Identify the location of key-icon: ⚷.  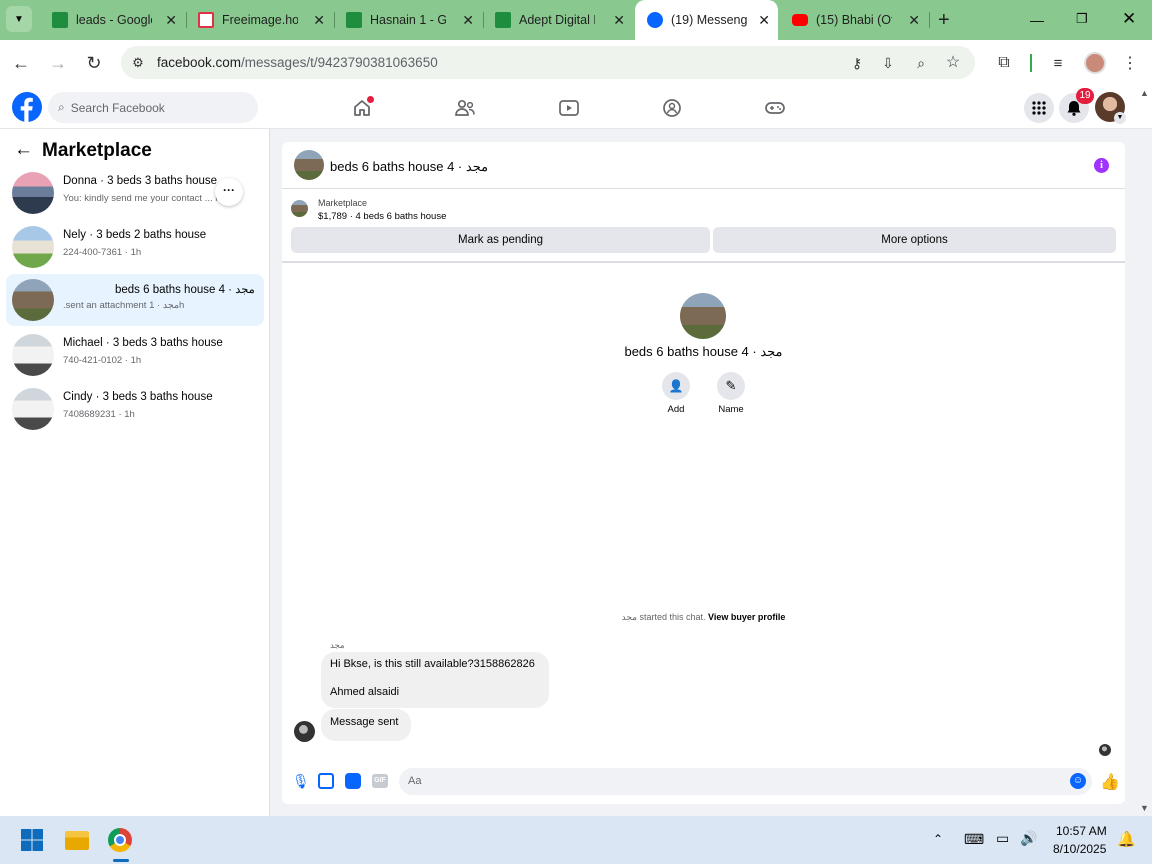
(857, 63).